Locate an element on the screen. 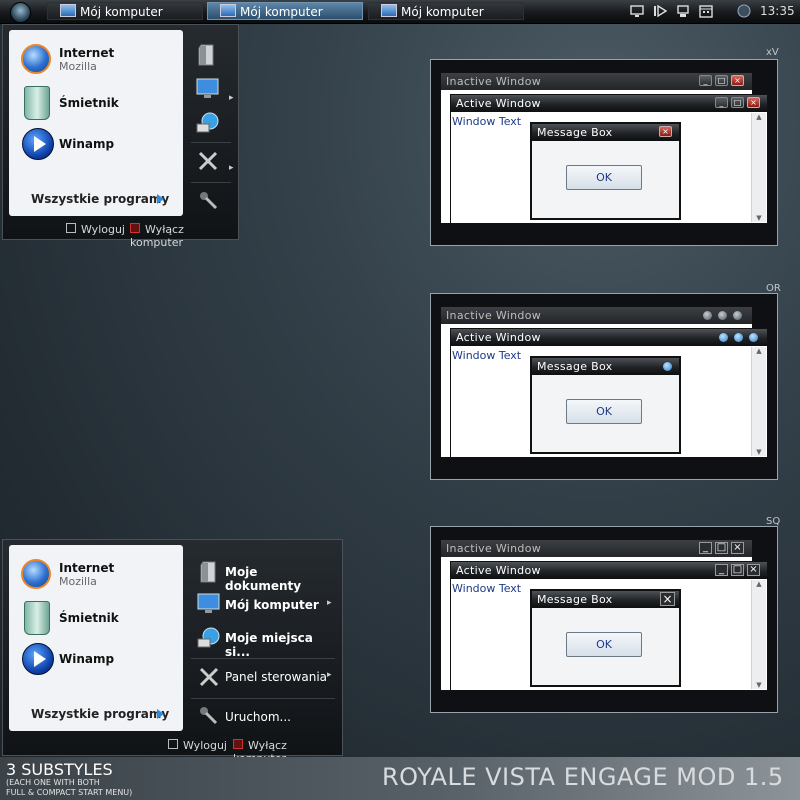  substyle-label: xV is located at coordinates (772, 52).